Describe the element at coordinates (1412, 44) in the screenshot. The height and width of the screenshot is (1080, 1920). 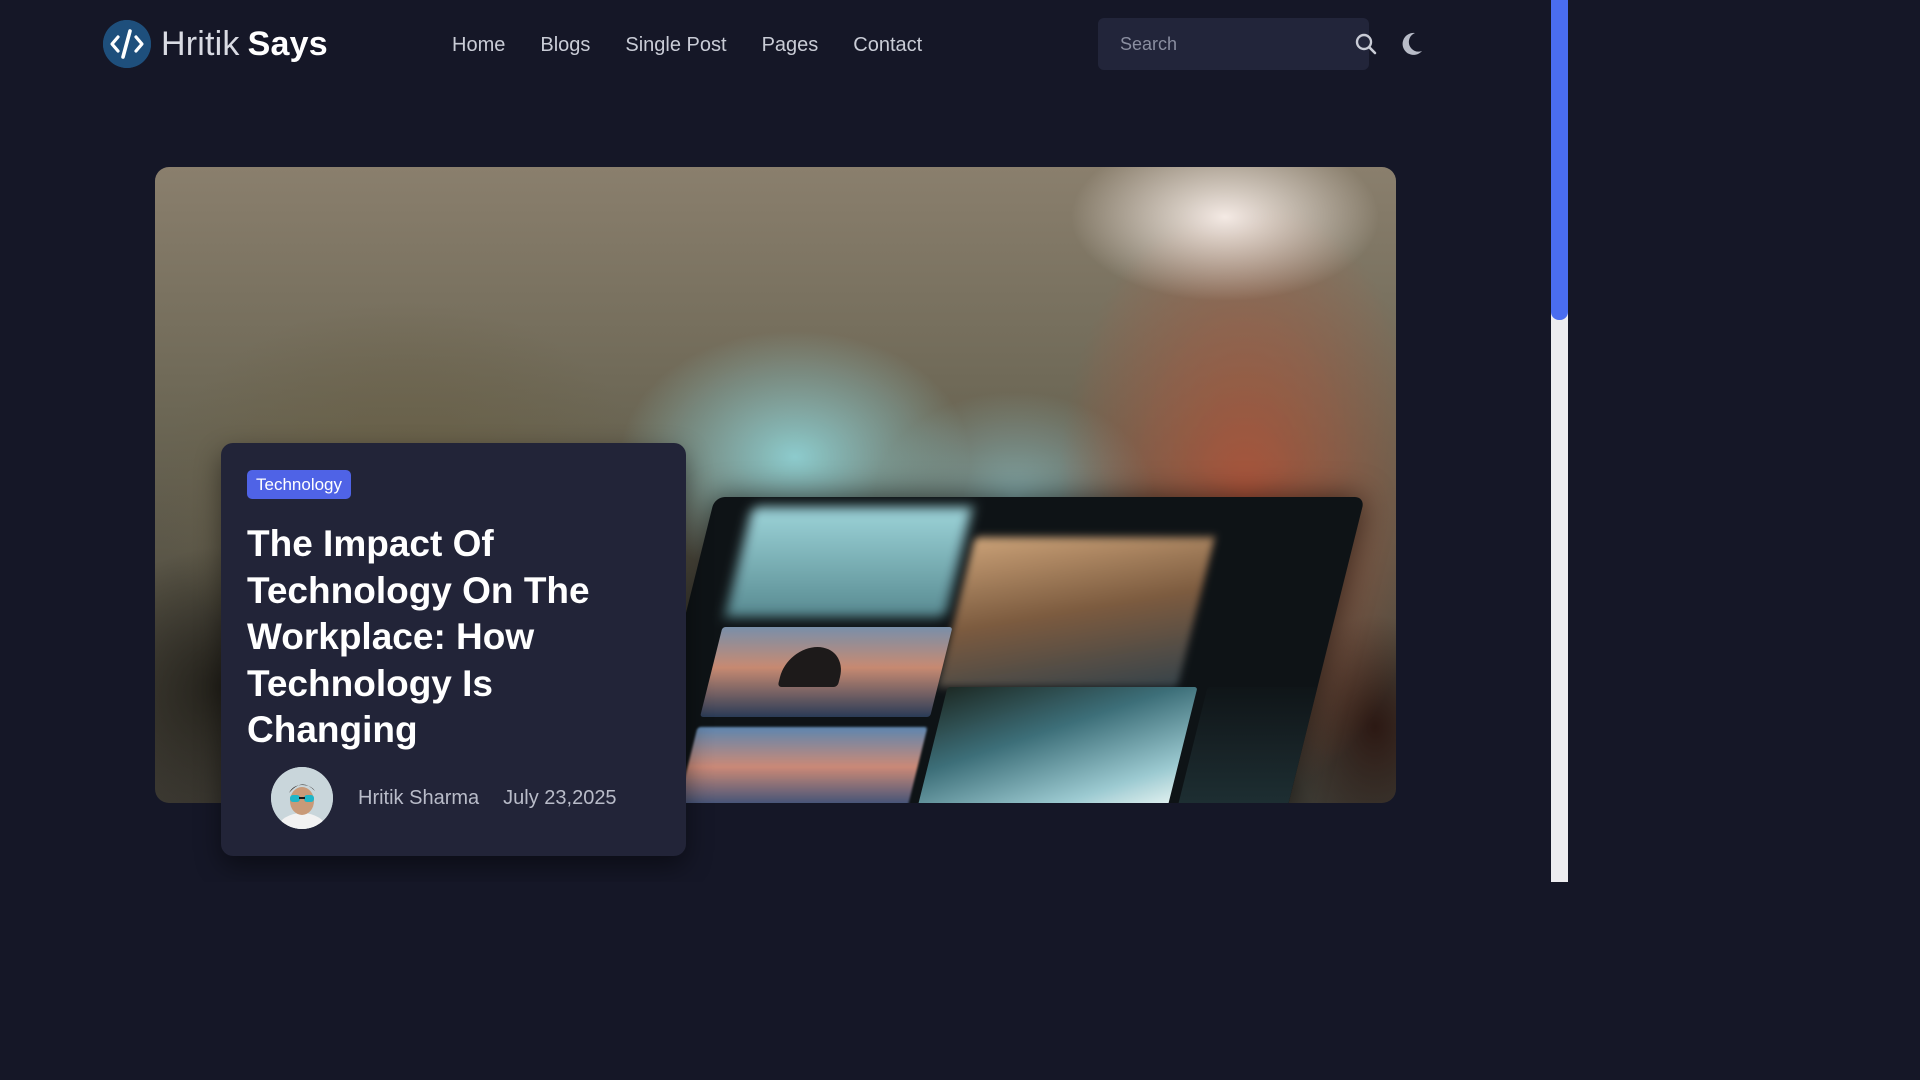
I see `moon-icon` at that location.